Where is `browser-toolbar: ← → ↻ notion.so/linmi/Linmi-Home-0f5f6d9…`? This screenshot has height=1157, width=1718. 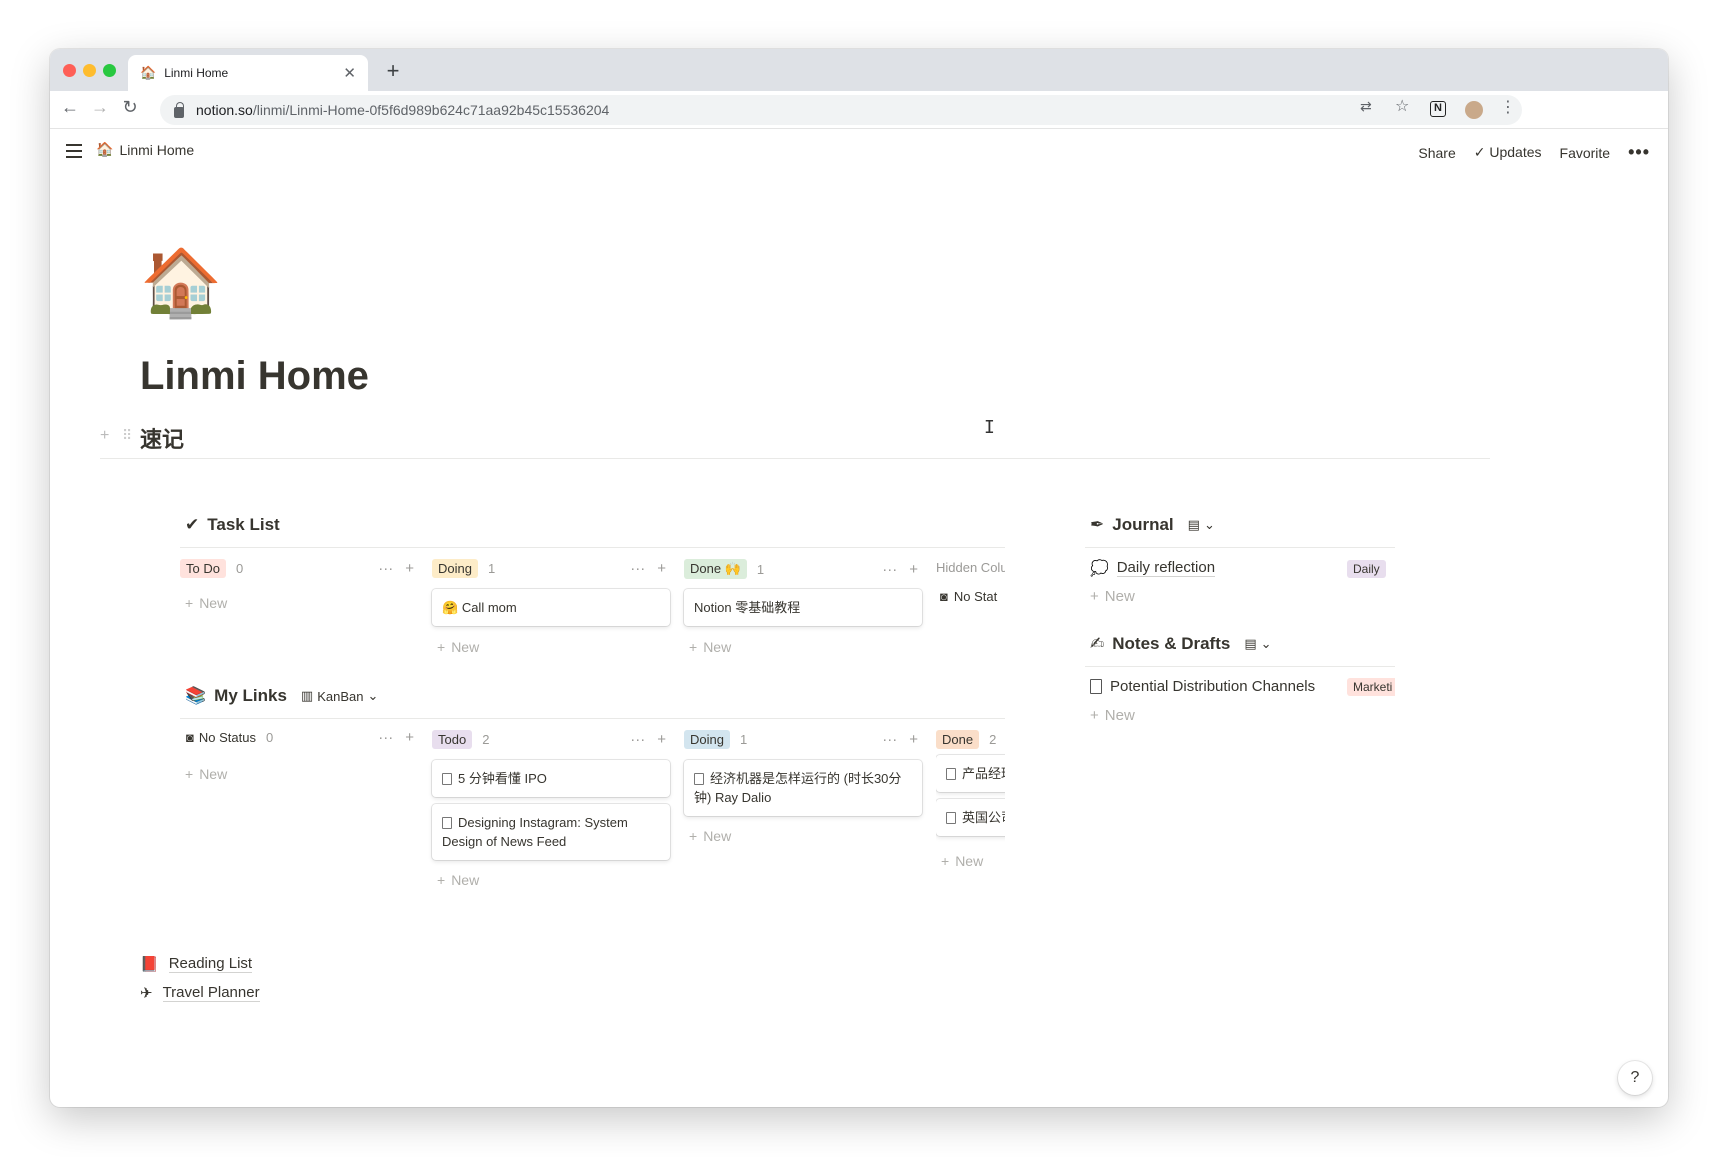 browser-toolbar: ← → ↻ notion.so/linmi/Linmi-Home-0f5f6d9… is located at coordinates (859, 110).